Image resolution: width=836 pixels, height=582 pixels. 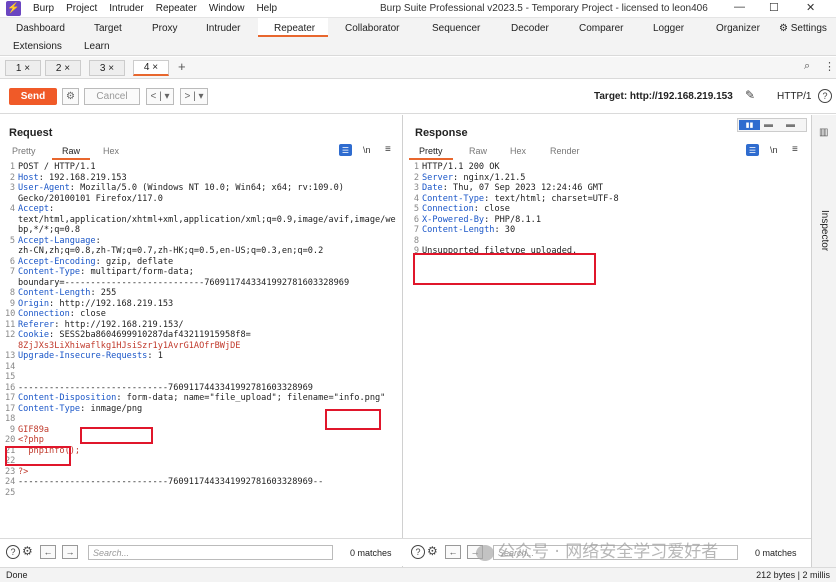 I want to click on request-tab-pretty: Pretty, so click(x=24, y=151).